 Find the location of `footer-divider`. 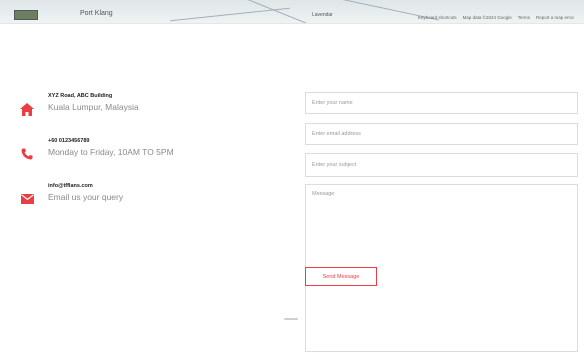

footer-divider is located at coordinates (291, 319).